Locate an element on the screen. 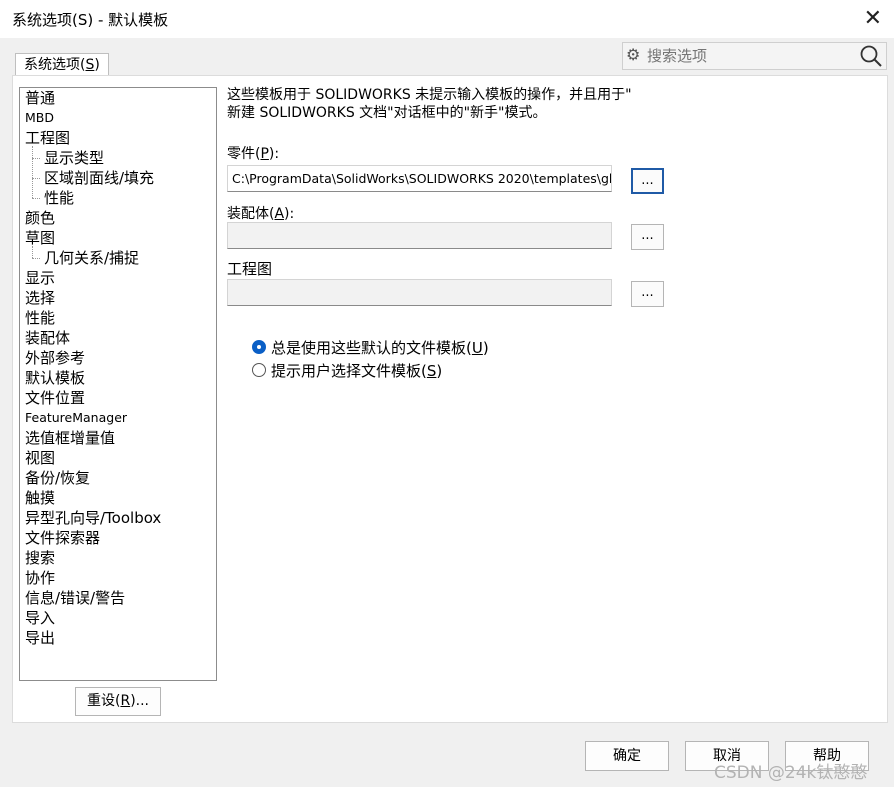  tree-item: 外部参考 is located at coordinates (55, 358).